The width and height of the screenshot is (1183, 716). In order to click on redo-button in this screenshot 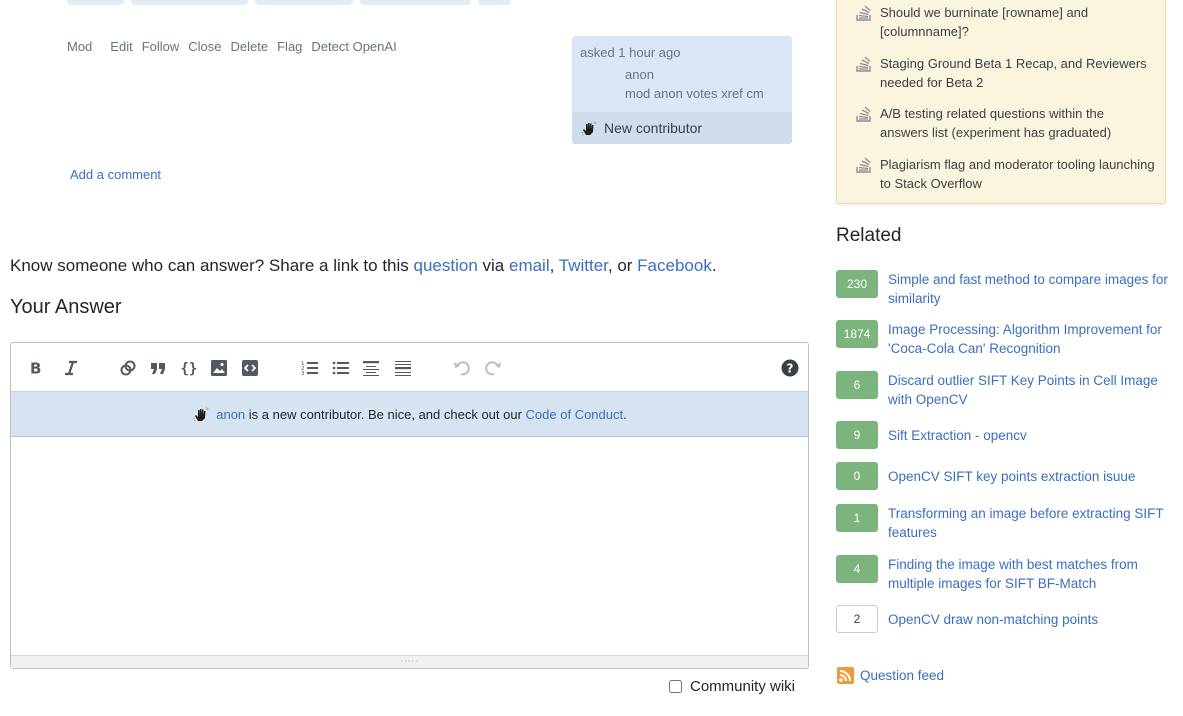, I will do `click(493, 368)`.